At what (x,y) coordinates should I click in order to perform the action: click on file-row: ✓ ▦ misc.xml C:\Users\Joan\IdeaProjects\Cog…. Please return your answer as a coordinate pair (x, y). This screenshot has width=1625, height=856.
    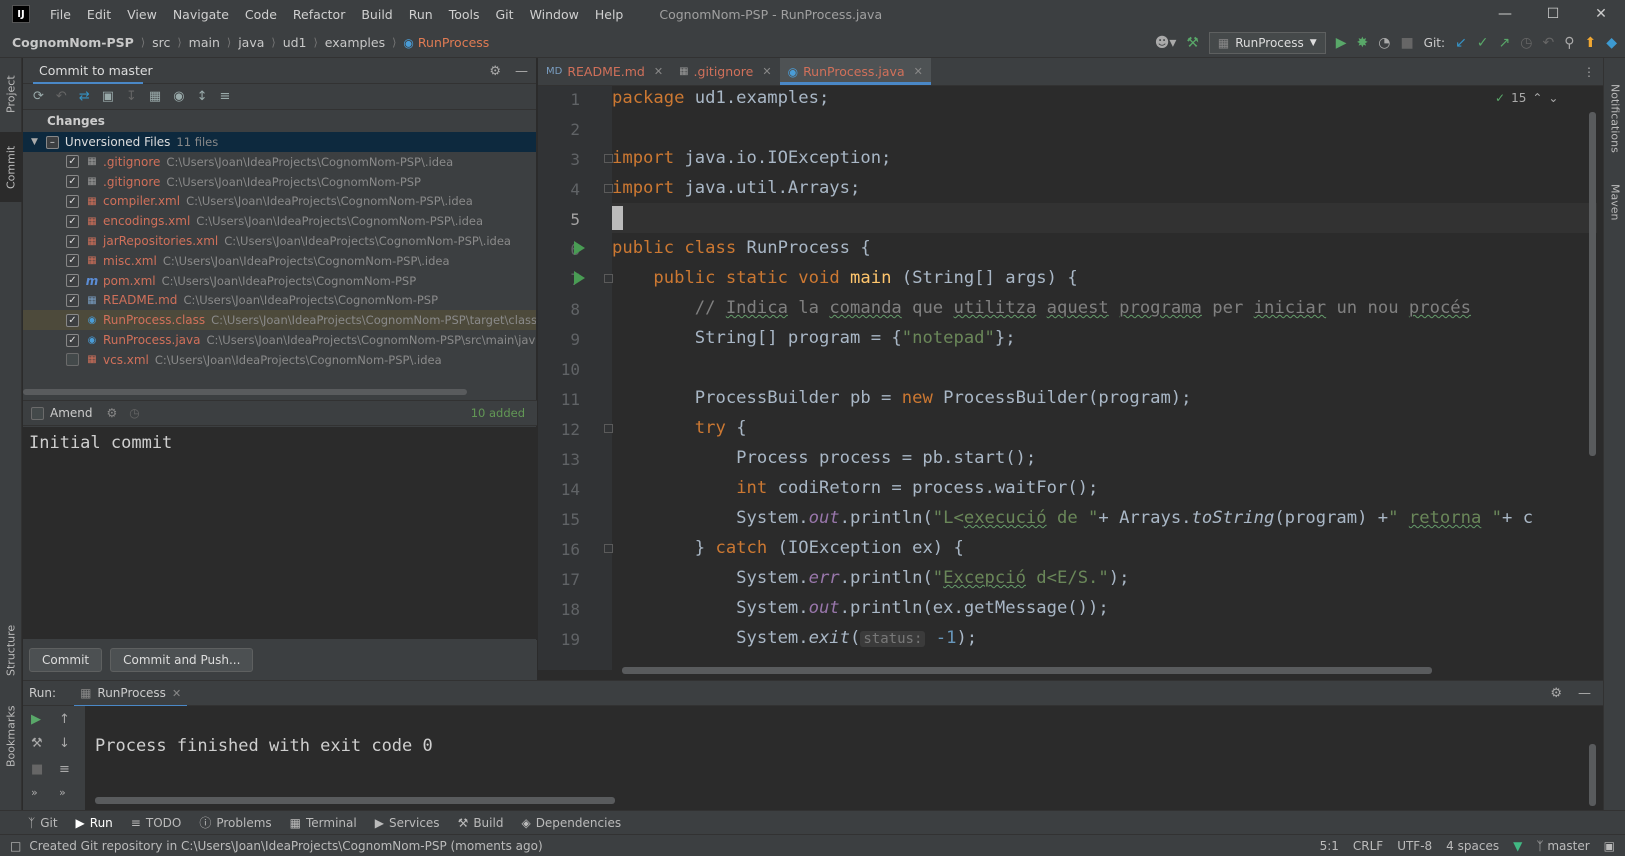
    Looking at the image, I should click on (279, 261).